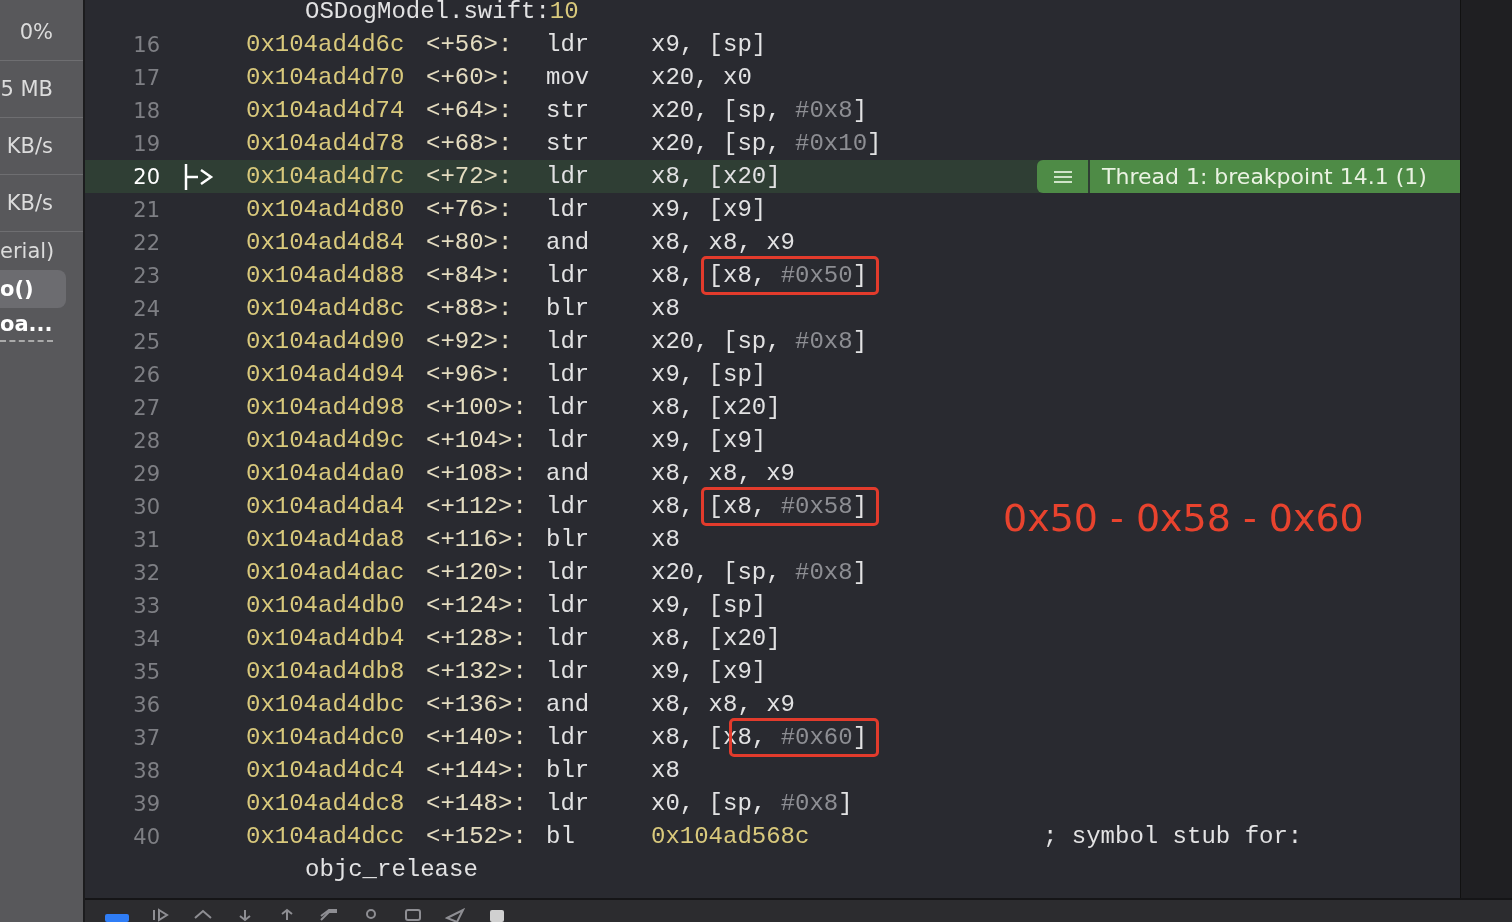 The height and width of the screenshot is (922, 1512). What do you see at coordinates (325, 77) in the screenshot?
I see `instruction-address: 0x104ad4d70` at bounding box center [325, 77].